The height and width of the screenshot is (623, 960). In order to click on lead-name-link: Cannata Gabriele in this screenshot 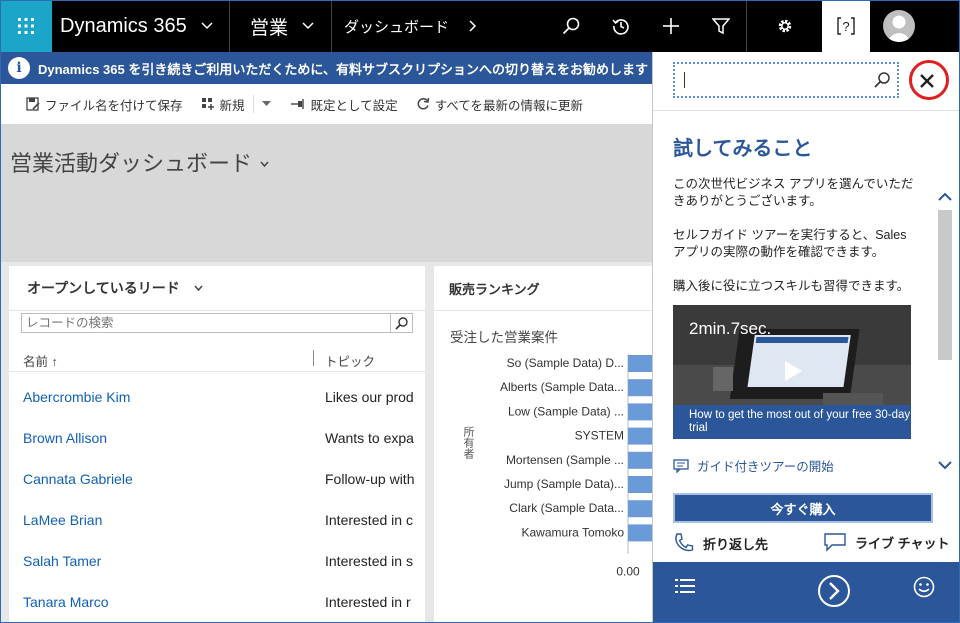, I will do `click(78, 479)`.